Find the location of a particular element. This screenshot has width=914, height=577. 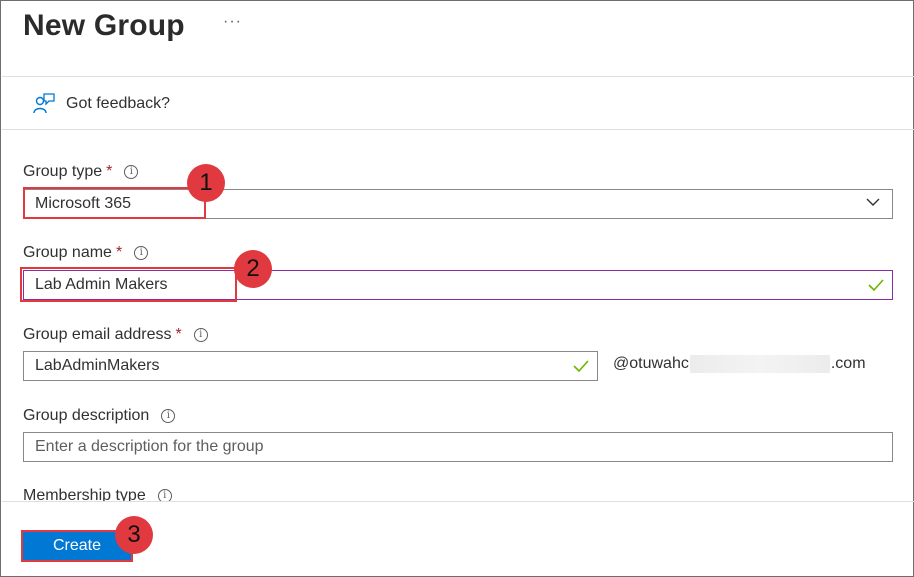

group-description-label: Group description i is located at coordinates (99, 416).